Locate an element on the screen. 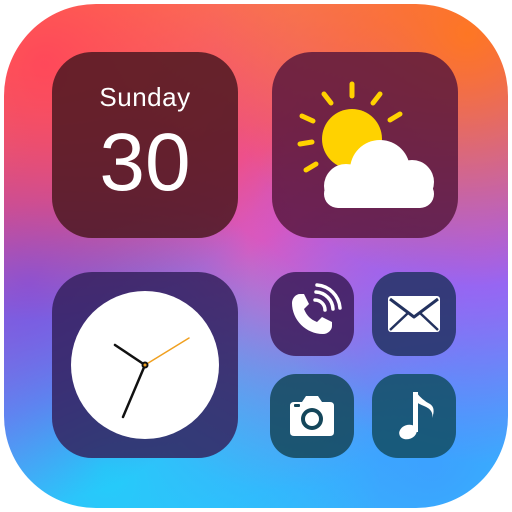  camera-app-button is located at coordinates (312, 416).